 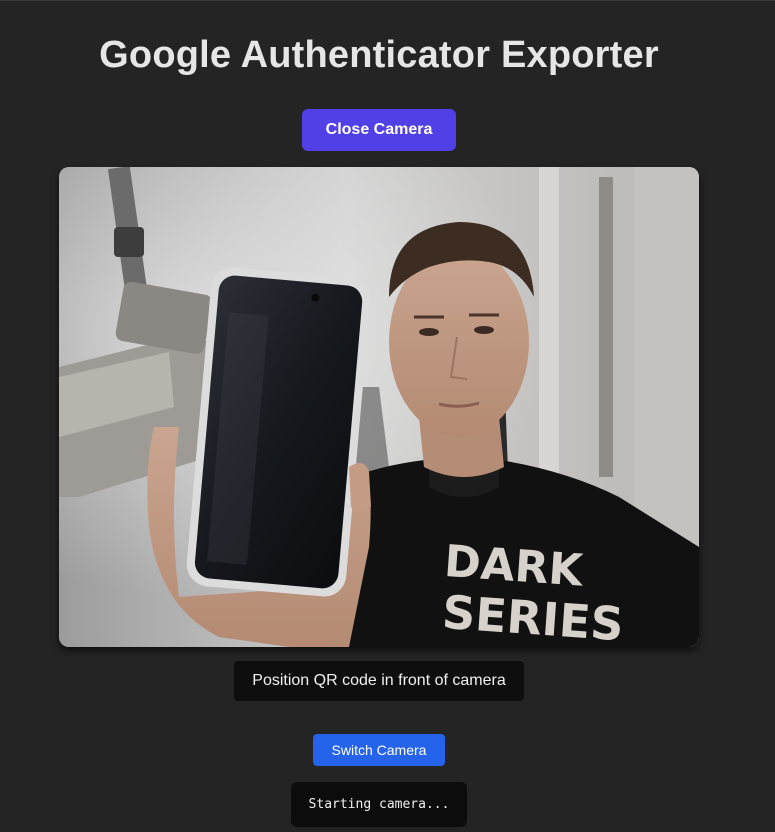 What do you see at coordinates (379, 681) in the screenshot?
I see `camera-hint-label: Position QR code in front of camera` at bounding box center [379, 681].